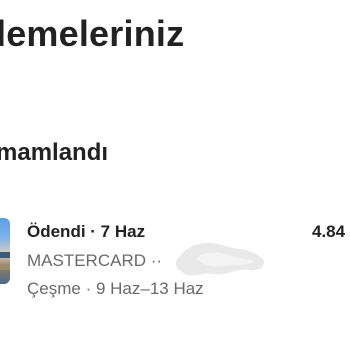  What do you see at coordinates (5, 251) in the screenshot?
I see `listing-thumbnail` at bounding box center [5, 251].